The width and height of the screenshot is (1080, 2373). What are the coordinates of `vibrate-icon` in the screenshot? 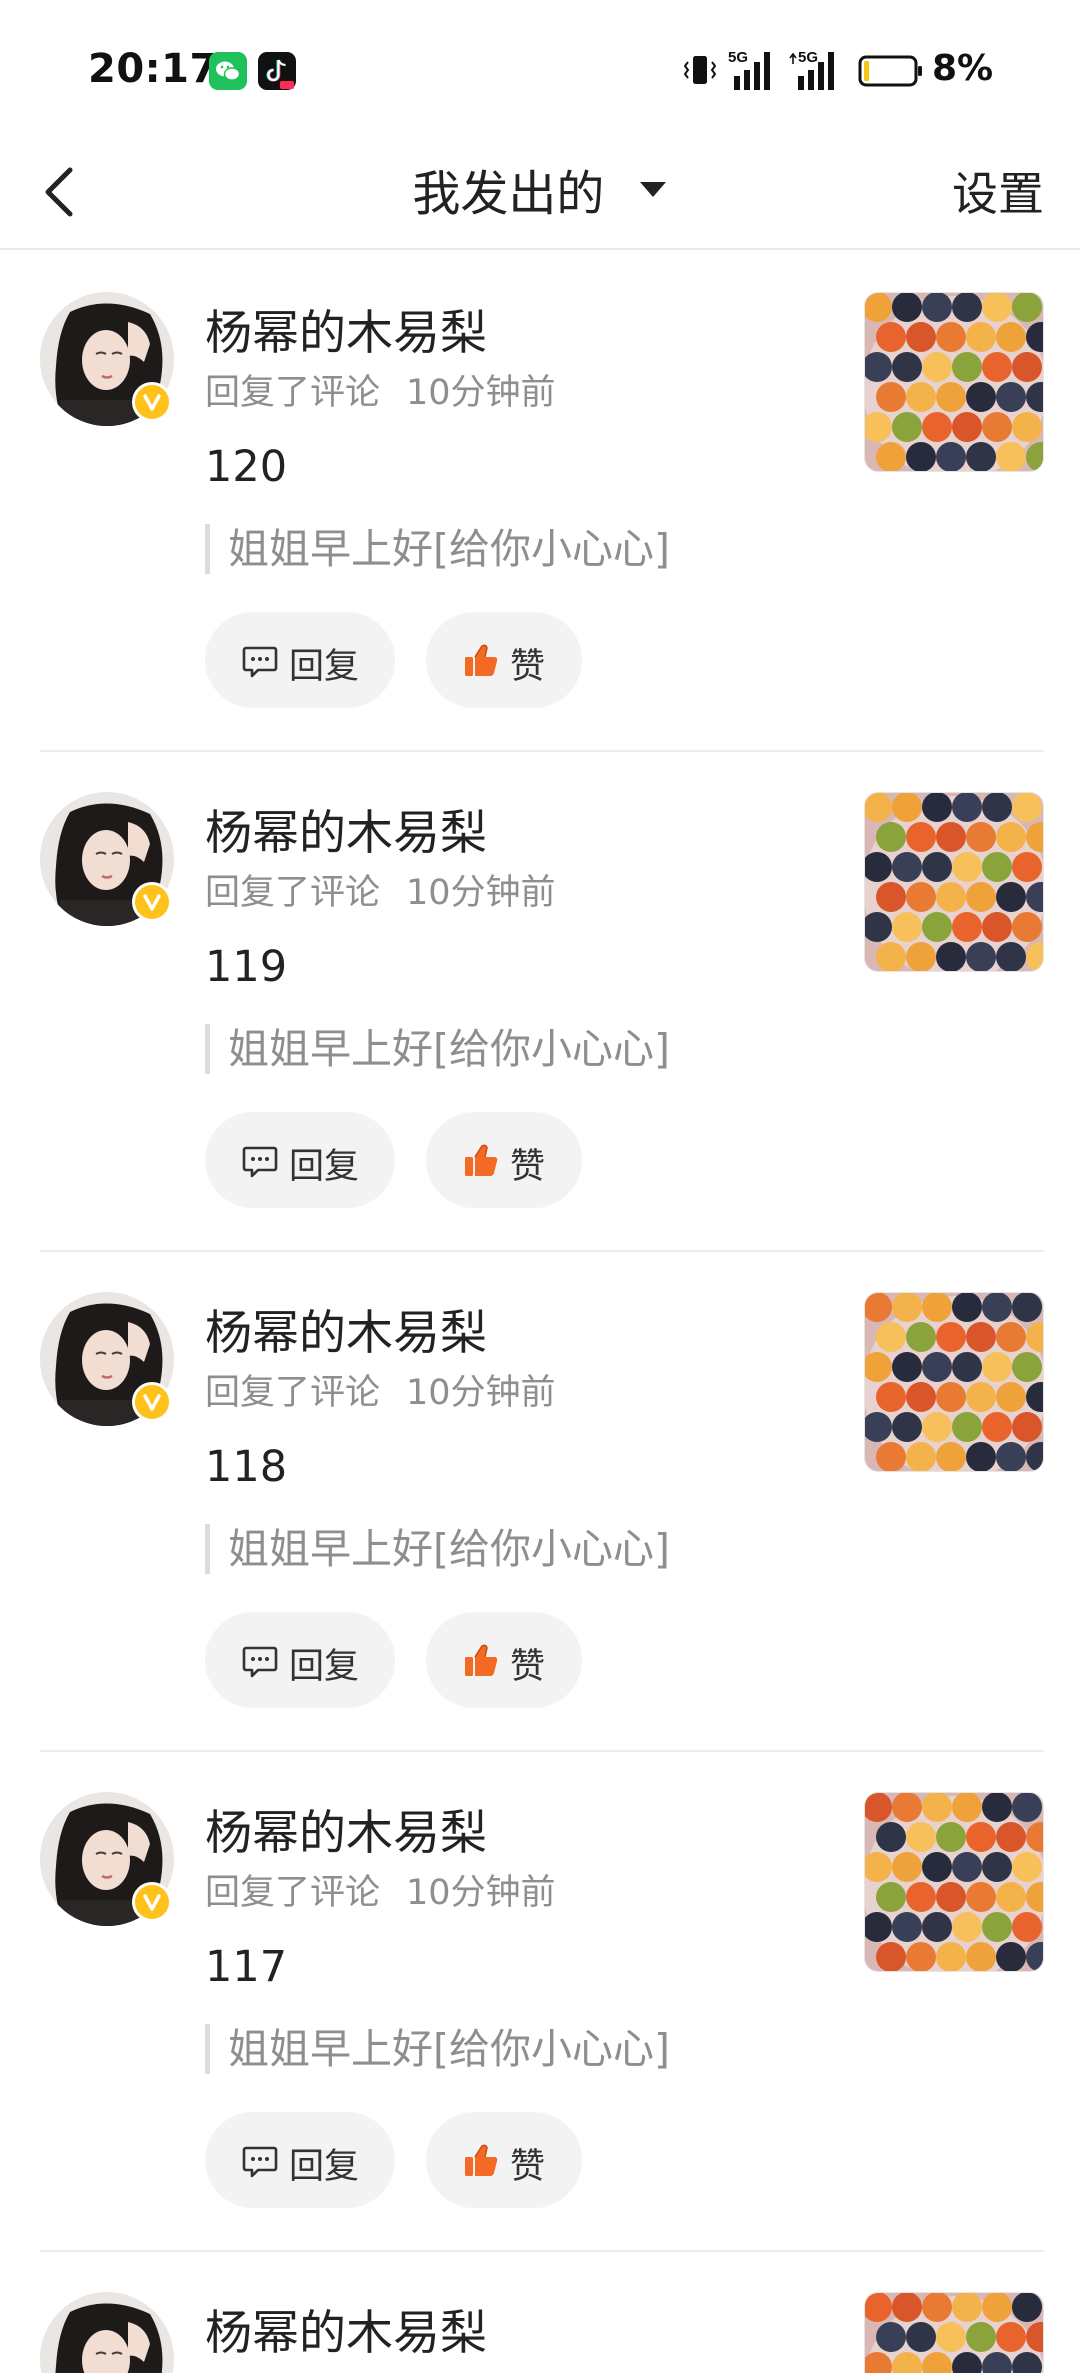 It's located at (700, 70).